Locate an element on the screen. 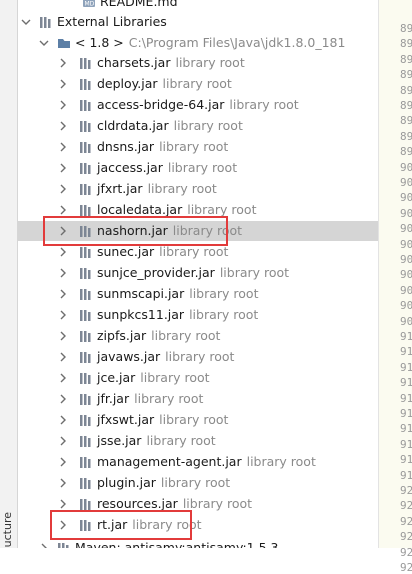  library-jar-row: jsse.jar library root is located at coordinates (204, 441).